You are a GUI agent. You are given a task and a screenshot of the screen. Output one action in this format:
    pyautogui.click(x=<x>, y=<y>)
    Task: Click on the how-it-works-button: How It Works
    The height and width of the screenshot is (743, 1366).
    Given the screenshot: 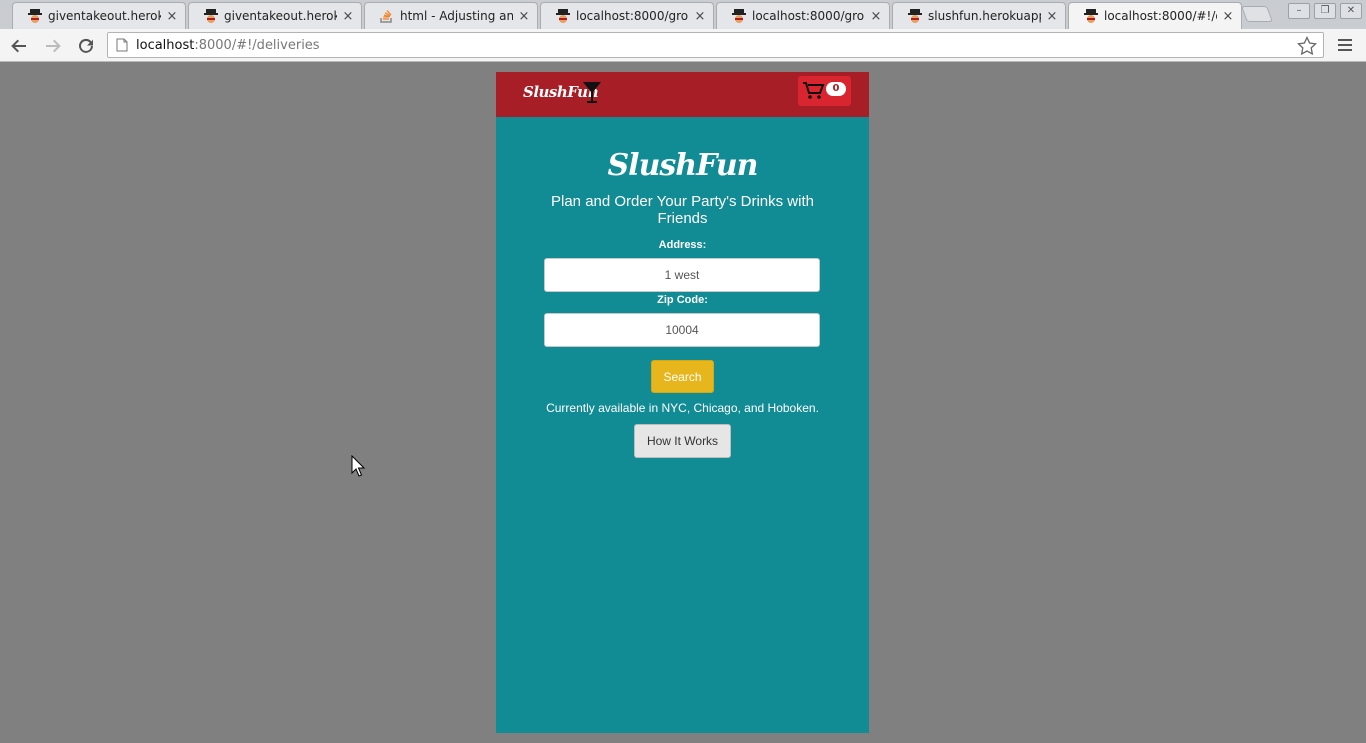 What is the action you would take?
    pyautogui.click(x=682, y=441)
    